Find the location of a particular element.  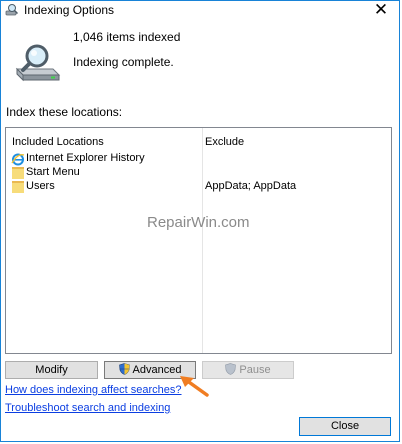

troubleshoot-search-link: Troubleshoot search and indexing is located at coordinates (87, 408).